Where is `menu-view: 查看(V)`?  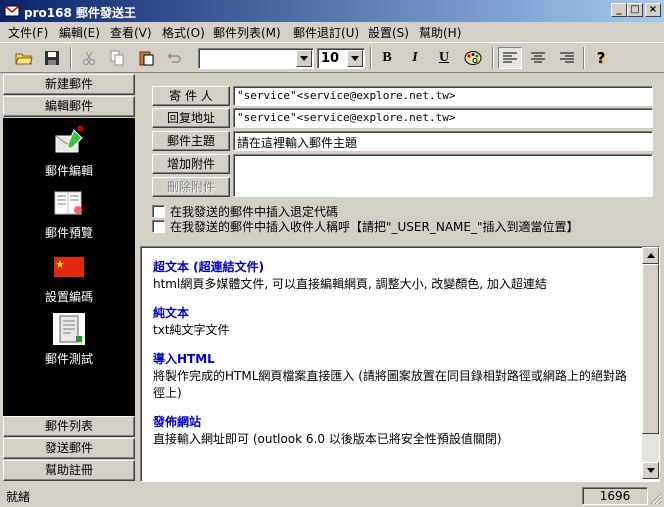
menu-view: 查看(V) is located at coordinates (131, 32).